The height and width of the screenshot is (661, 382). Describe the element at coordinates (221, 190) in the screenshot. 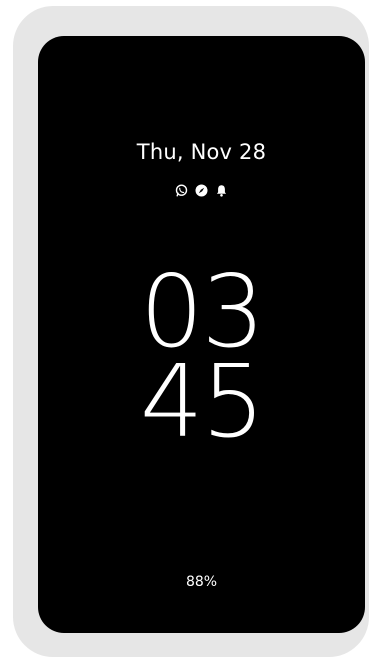

I see `bell-icon` at that location.